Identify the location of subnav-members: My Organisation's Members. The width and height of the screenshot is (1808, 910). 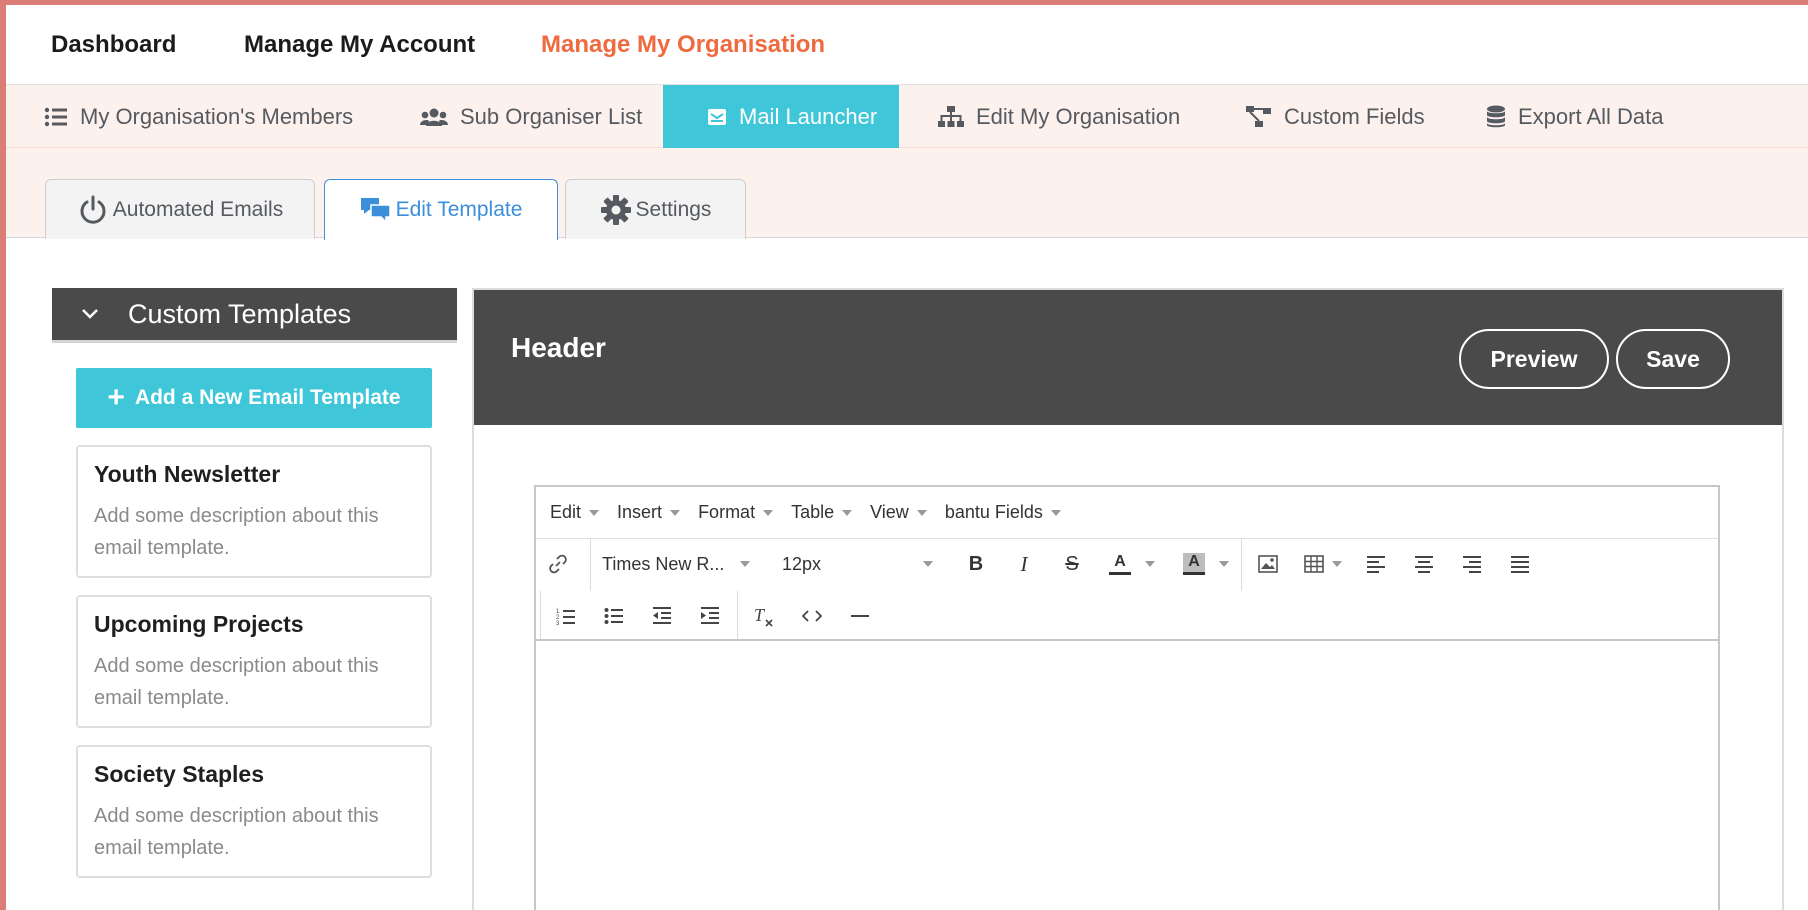
(198, 116).